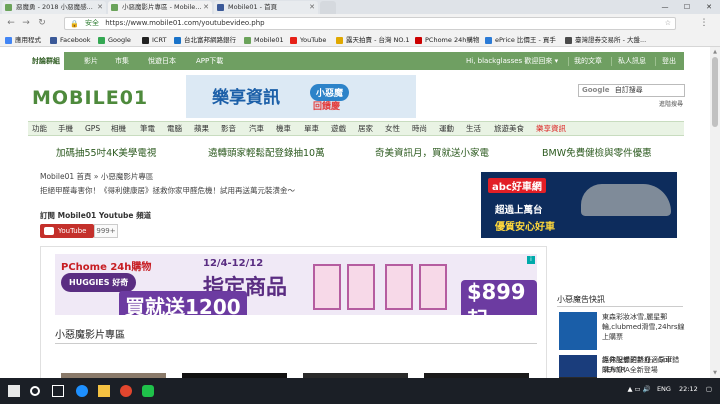  I want to click on site-logo: MOBILE01, so click(107, 100).